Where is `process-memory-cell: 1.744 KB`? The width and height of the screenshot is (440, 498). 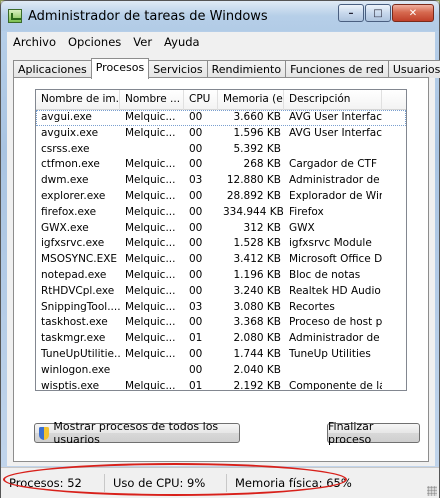
process-memory-cell: 1.744 KB is located at coordinates (257, 353).